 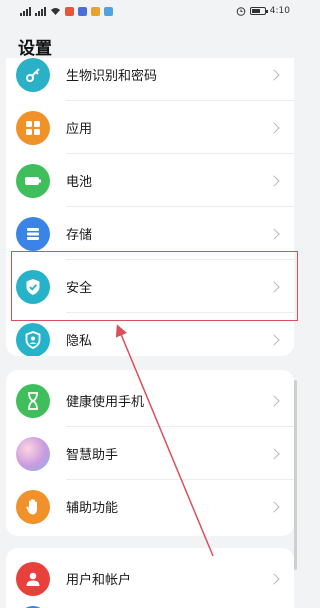 I want to click on hand-icon, so click(x=33, y=506).